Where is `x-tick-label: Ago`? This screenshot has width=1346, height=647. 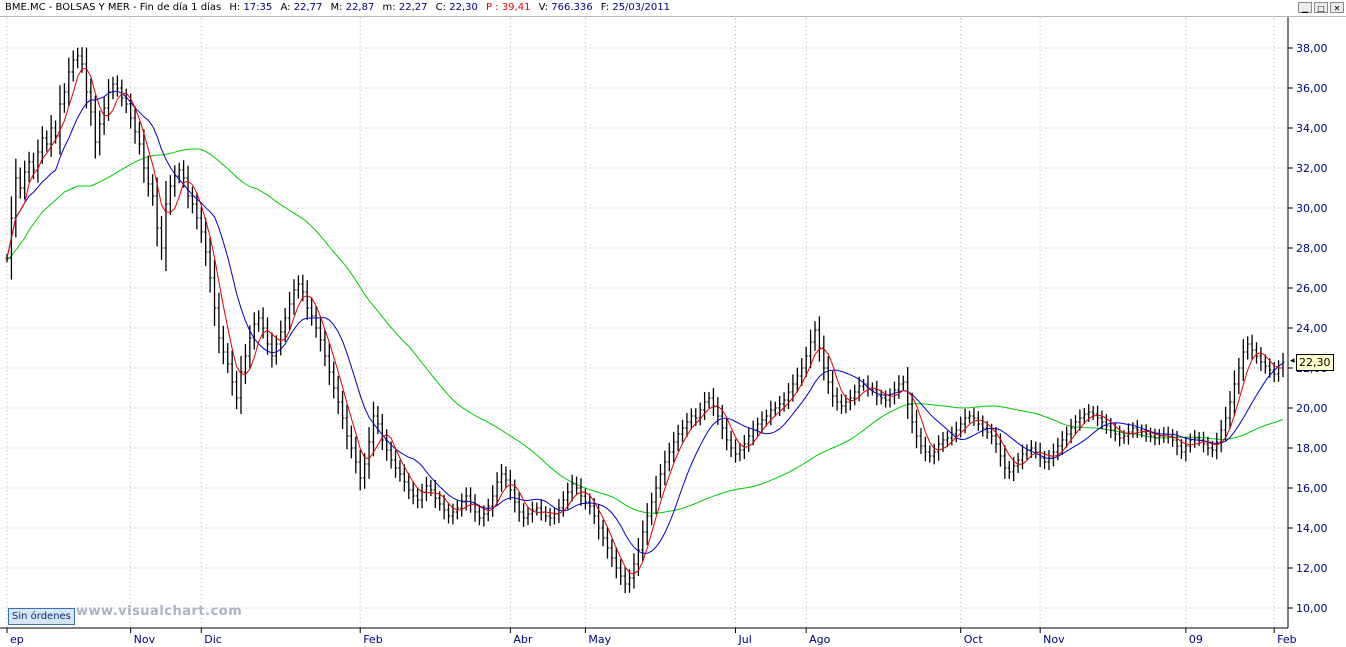 x-tick-label: Ago is located at coordinates (820, 639).